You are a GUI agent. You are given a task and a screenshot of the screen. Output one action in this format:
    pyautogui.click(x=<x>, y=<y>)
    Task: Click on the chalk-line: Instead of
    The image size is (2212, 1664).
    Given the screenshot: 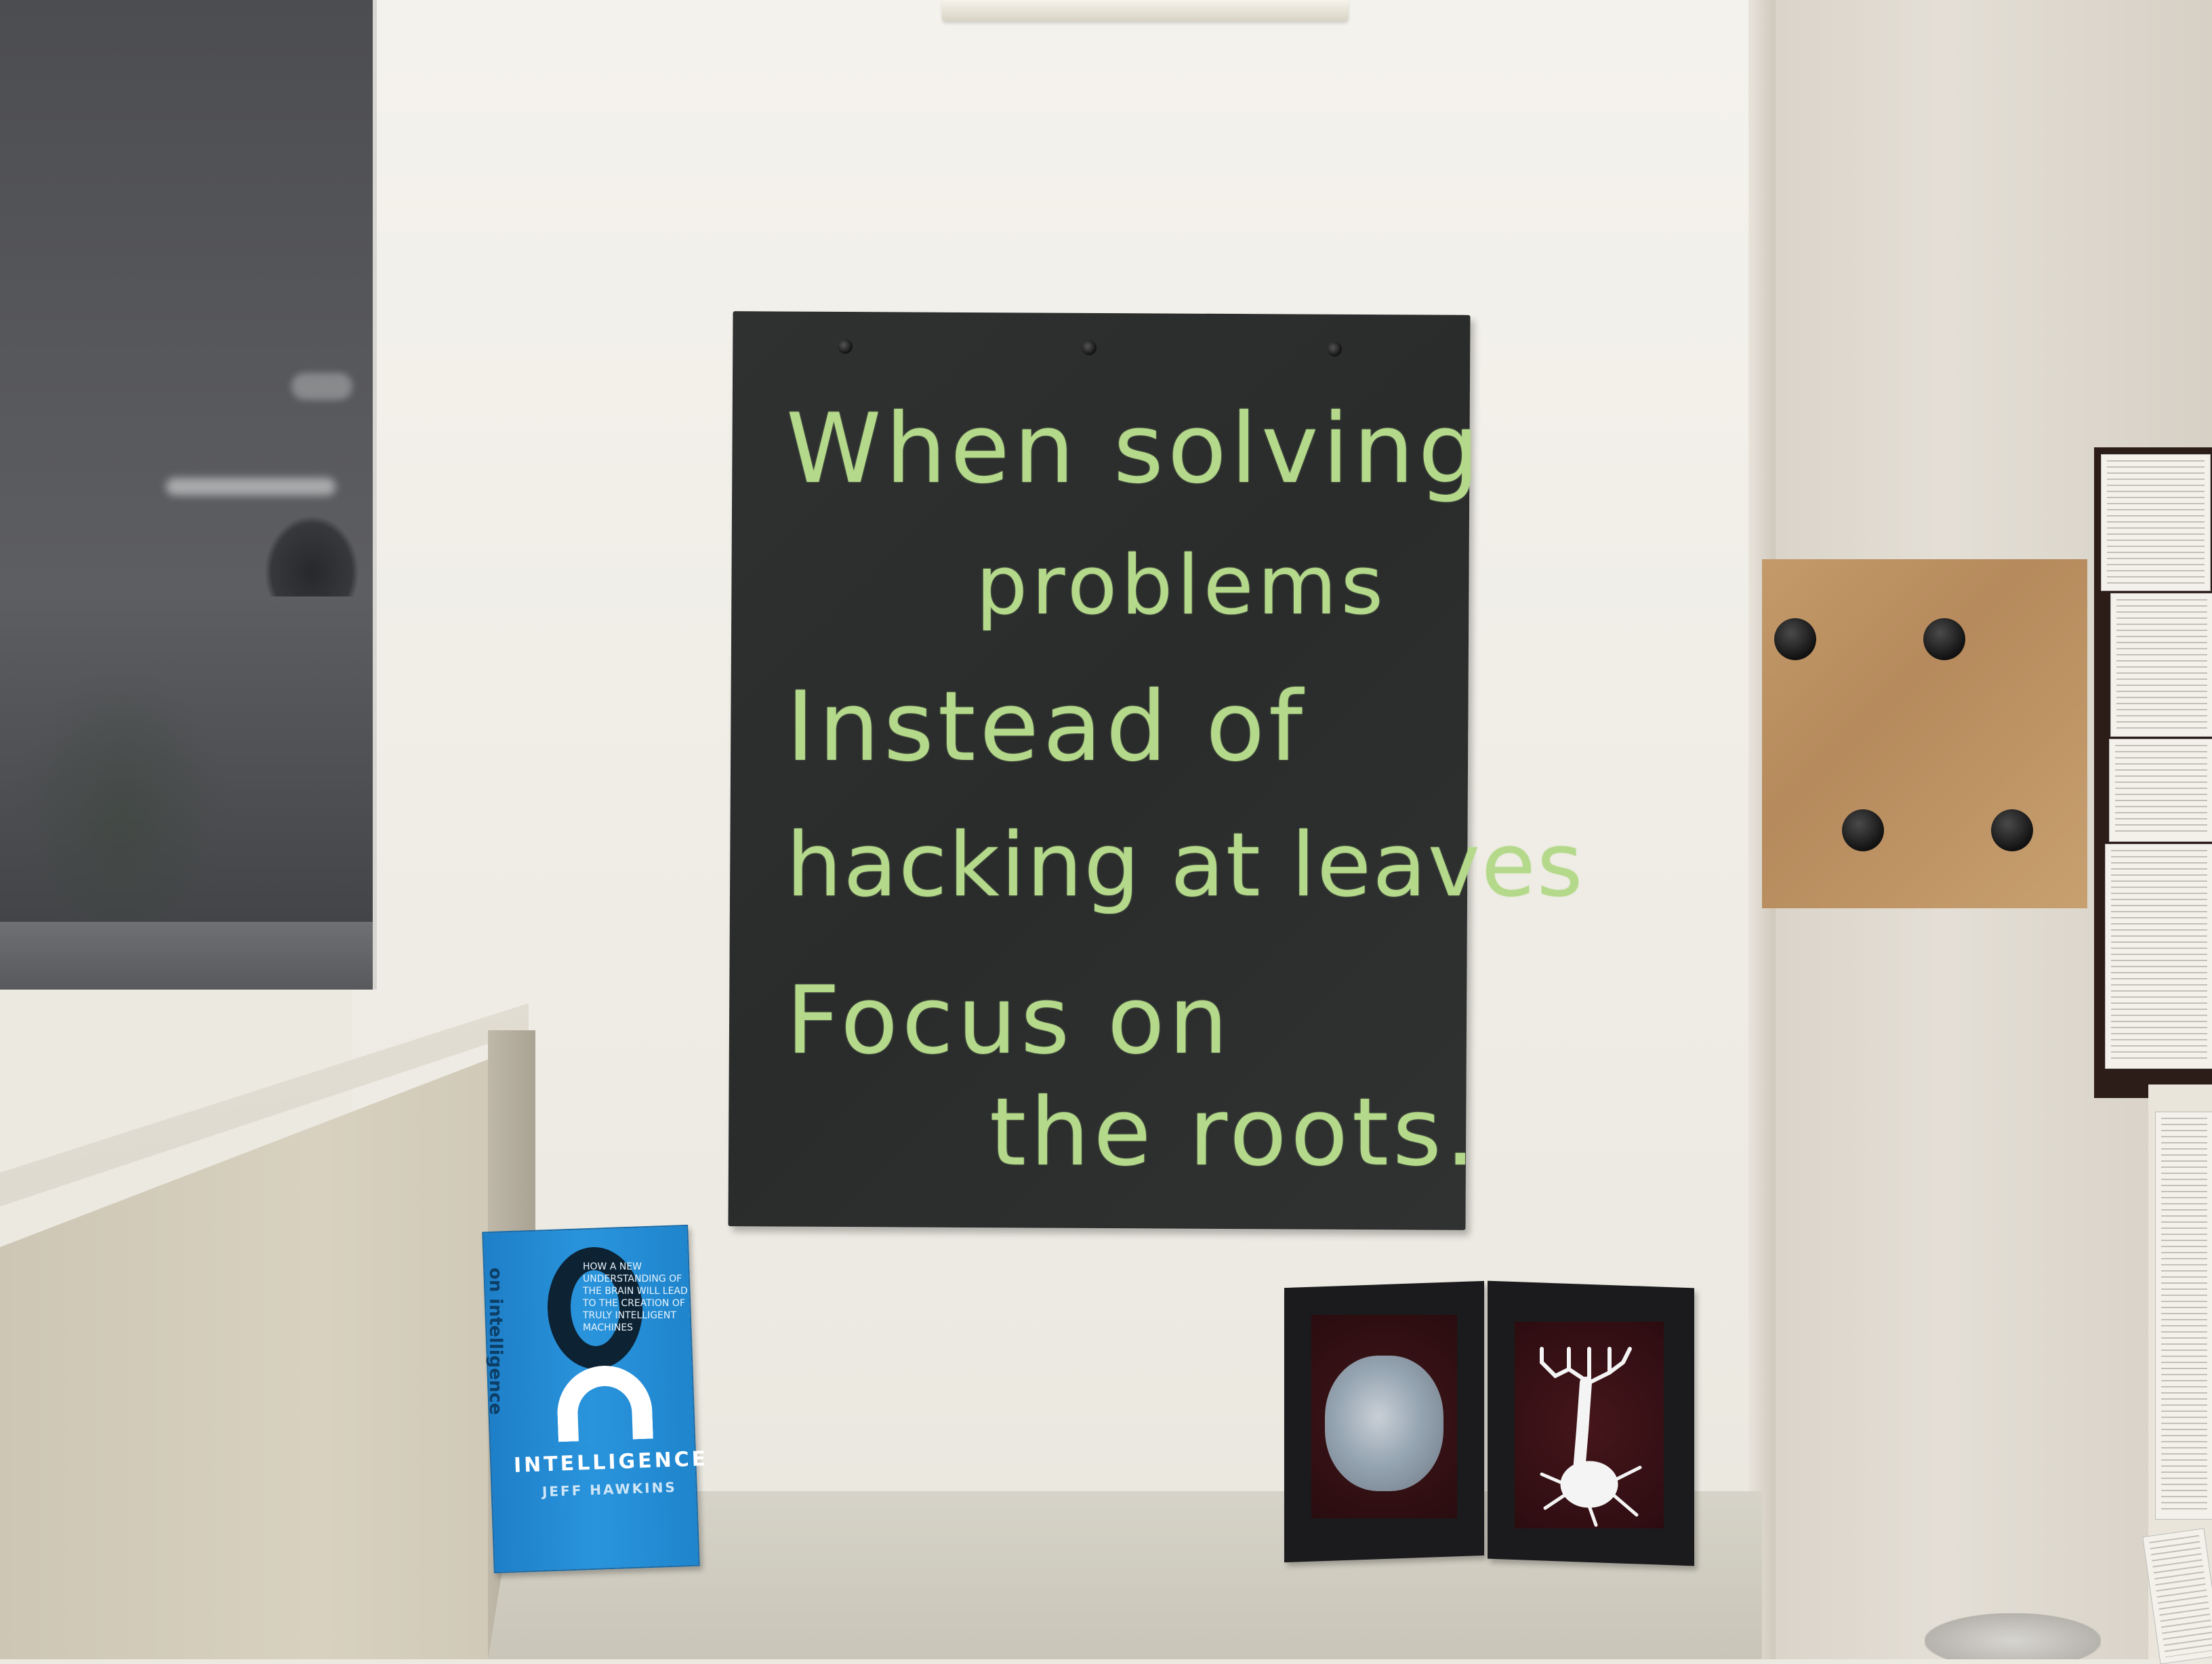 What is the action you would take?
    pyautogui.click(x=1046, y=727)
    